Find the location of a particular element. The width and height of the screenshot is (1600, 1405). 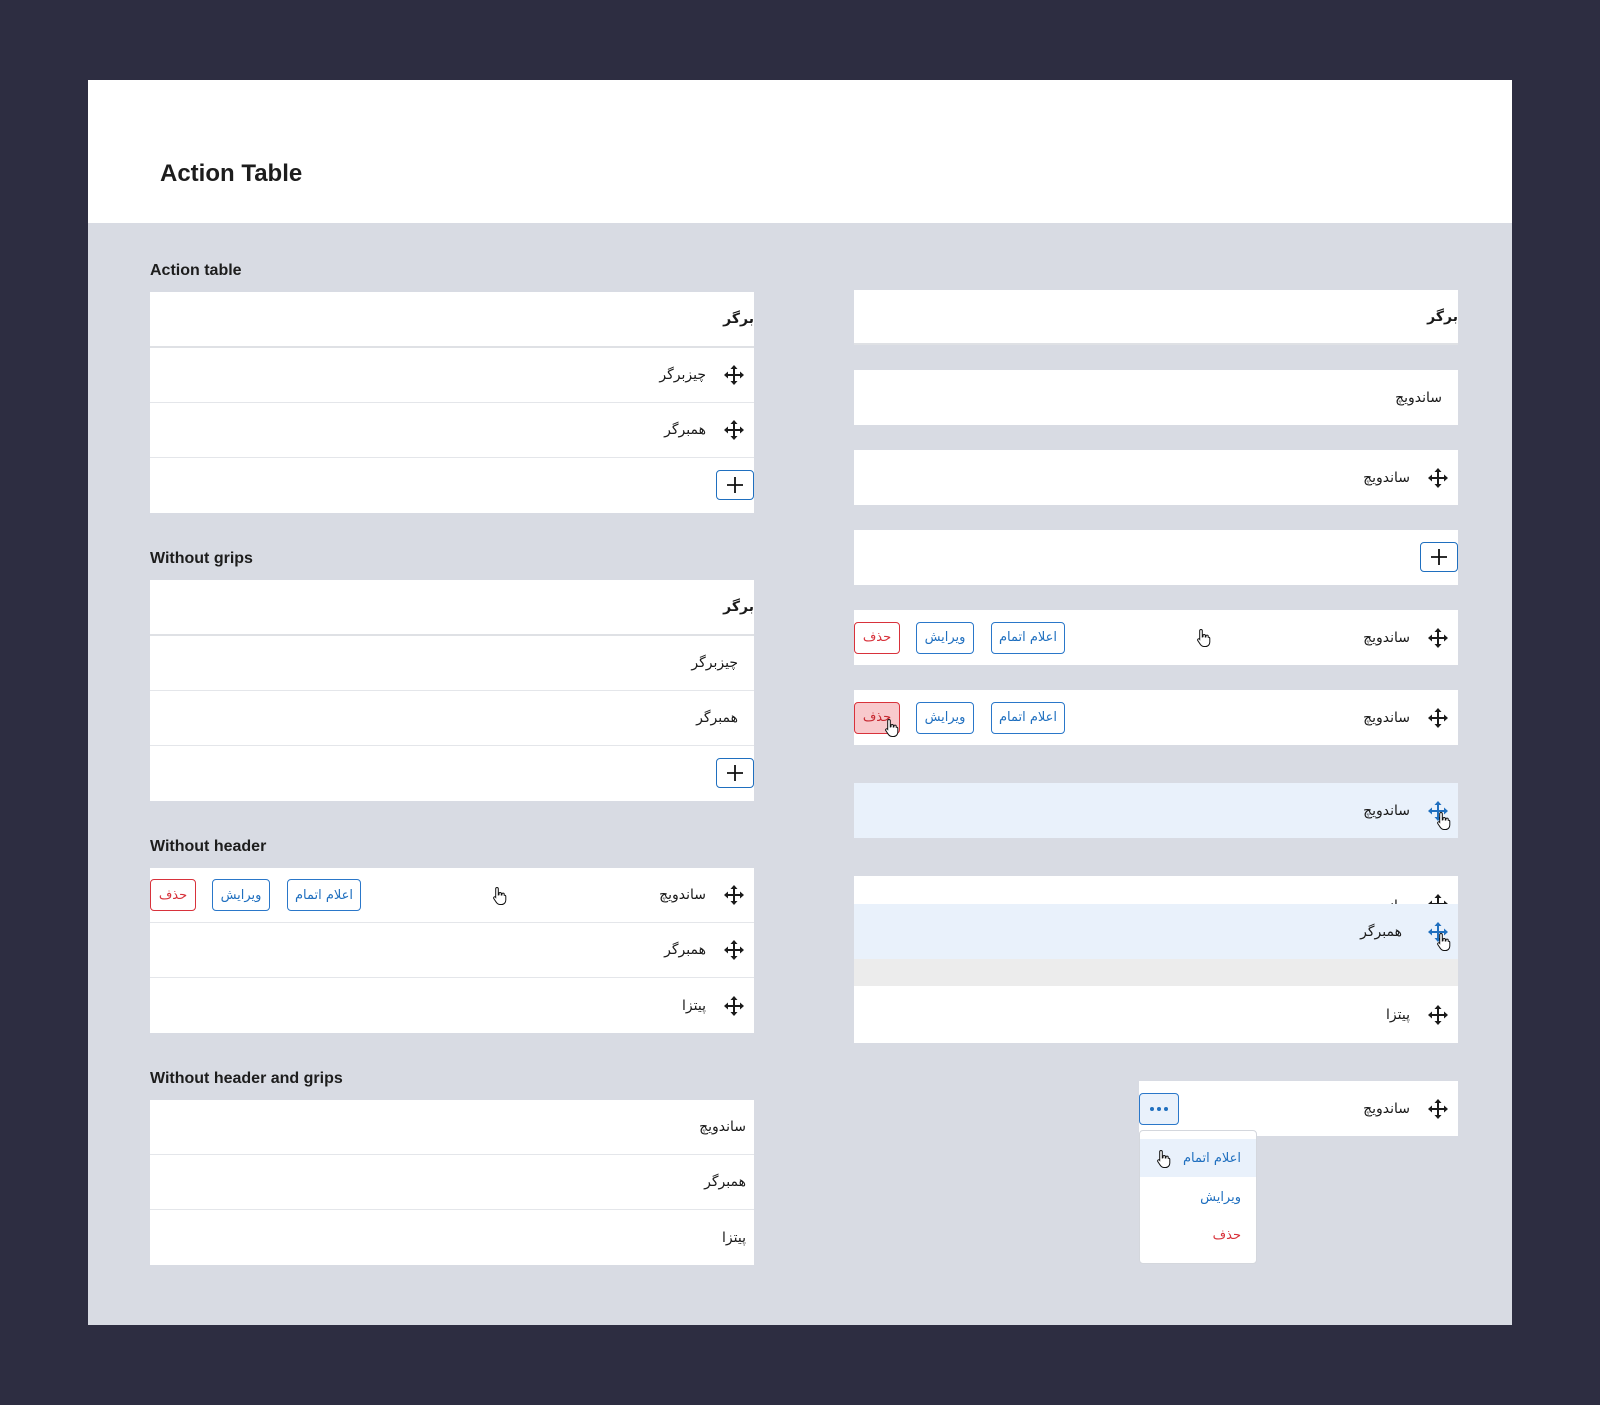

overflow-menu: اعلام اتمام ویرایش حذف is located at coordinates (1198, 1197).